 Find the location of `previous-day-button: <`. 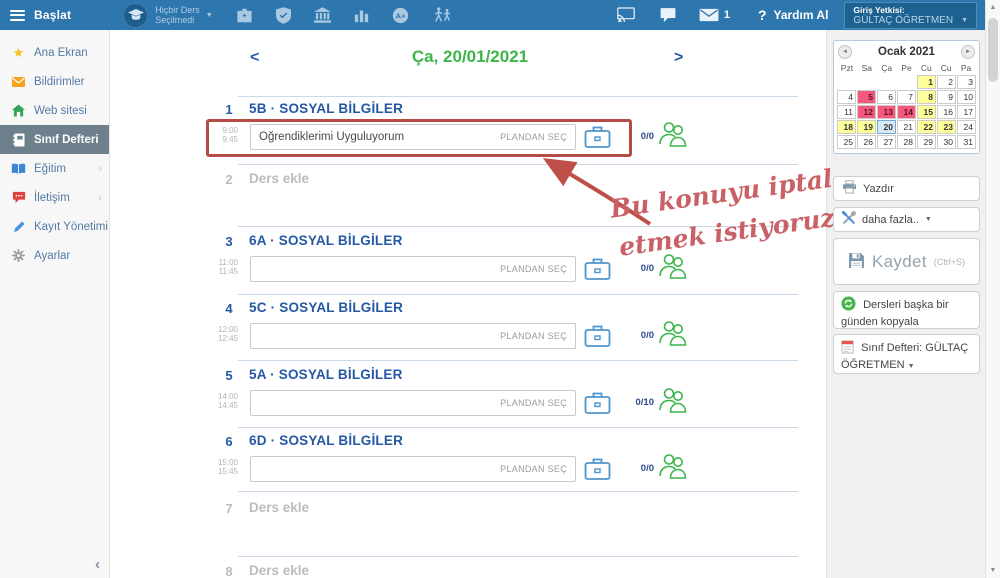

previous-day-button: < is located at coordinates (254, 58).